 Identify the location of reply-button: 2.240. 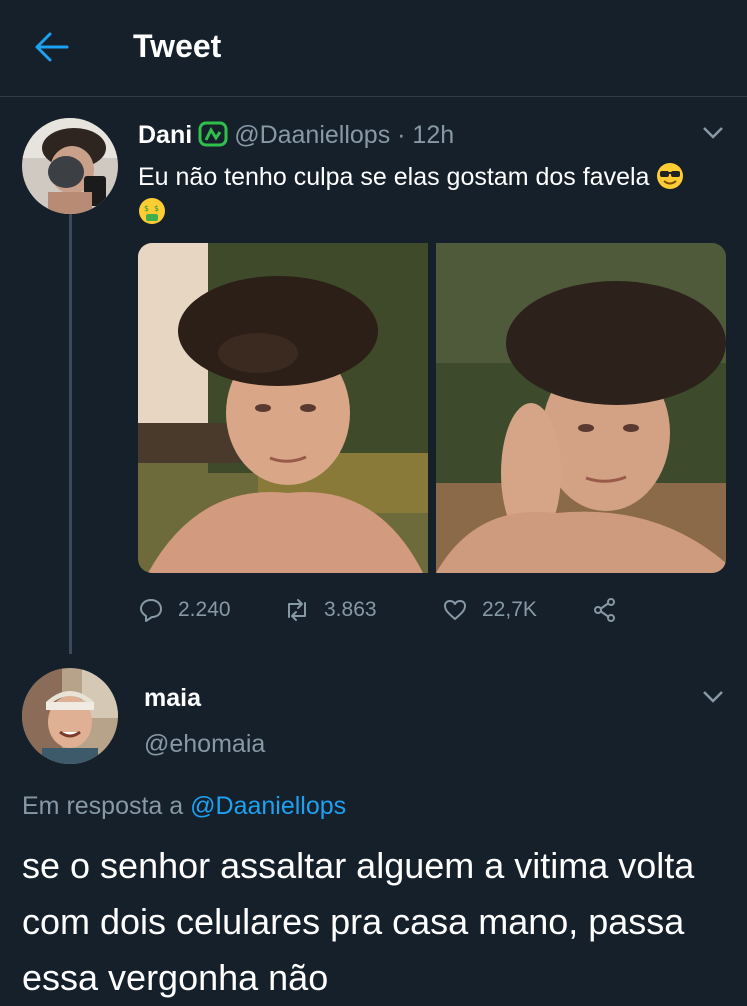
(184, 610).